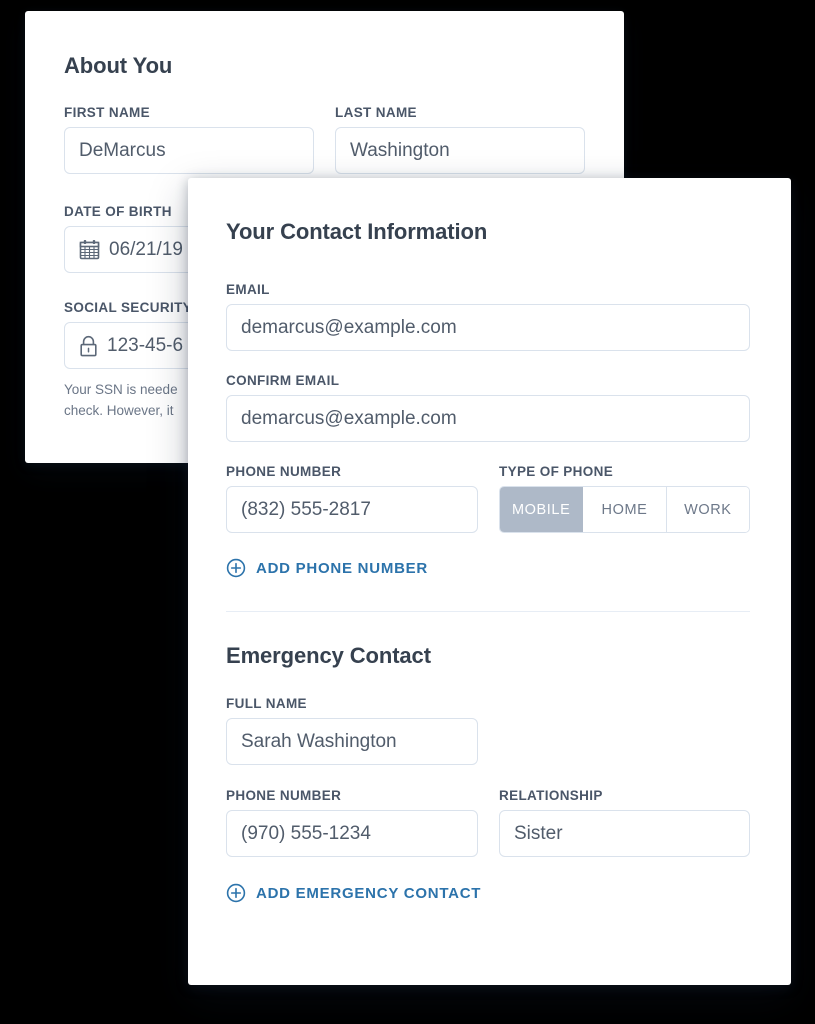  What do you see at coordinates (556, 471) in the screenshot?
I see `phone-type-label: TYPE OF PHONE` at bounding box center [556, 471].